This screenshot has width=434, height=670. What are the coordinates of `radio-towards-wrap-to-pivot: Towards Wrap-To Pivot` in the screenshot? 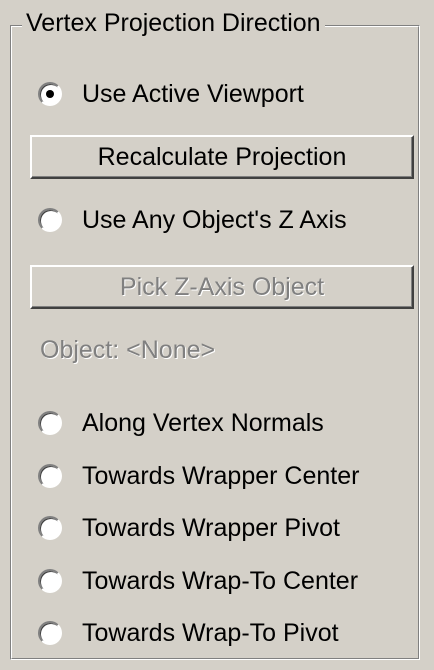 It's located at (188, 633).